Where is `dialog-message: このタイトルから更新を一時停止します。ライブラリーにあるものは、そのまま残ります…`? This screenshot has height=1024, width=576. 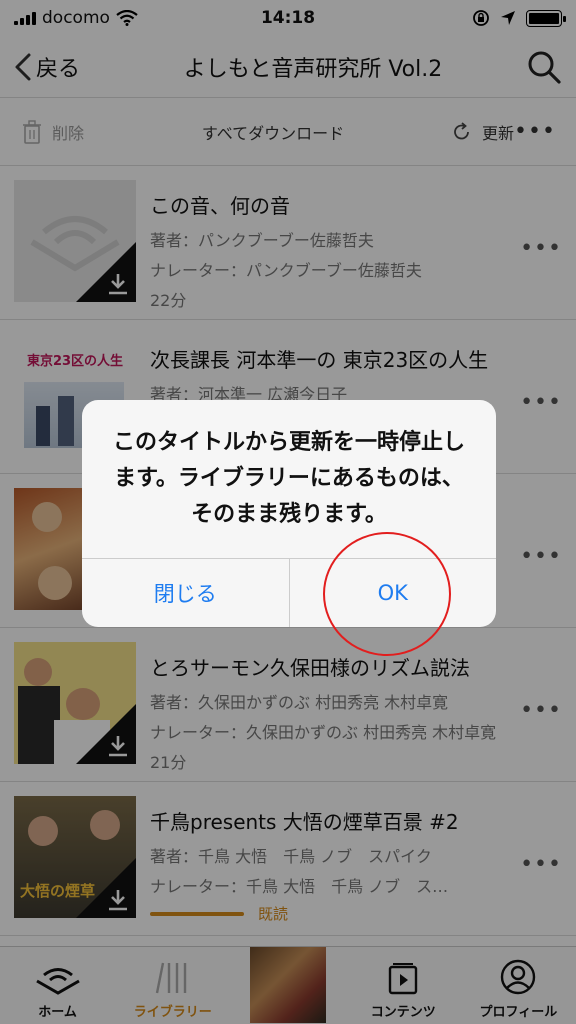
dialog-message: このタイトルから更新を一時停止します。ライブラリーにあるものは、そのまま残ります… is located at coordinates (288, 478).